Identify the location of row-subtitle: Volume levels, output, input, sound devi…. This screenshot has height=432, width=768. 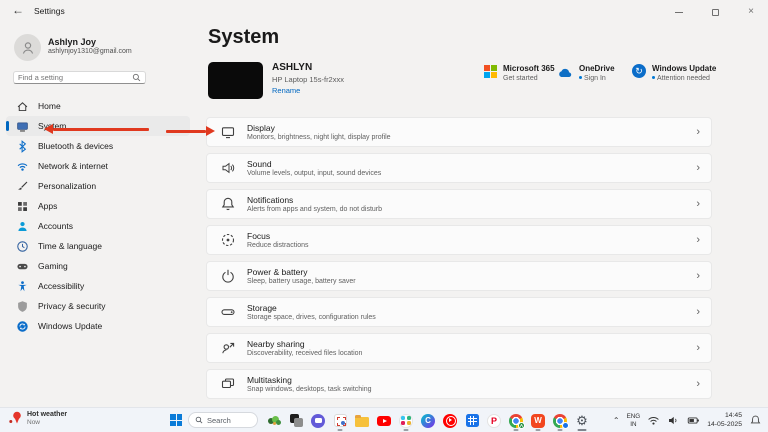
(314, 174).